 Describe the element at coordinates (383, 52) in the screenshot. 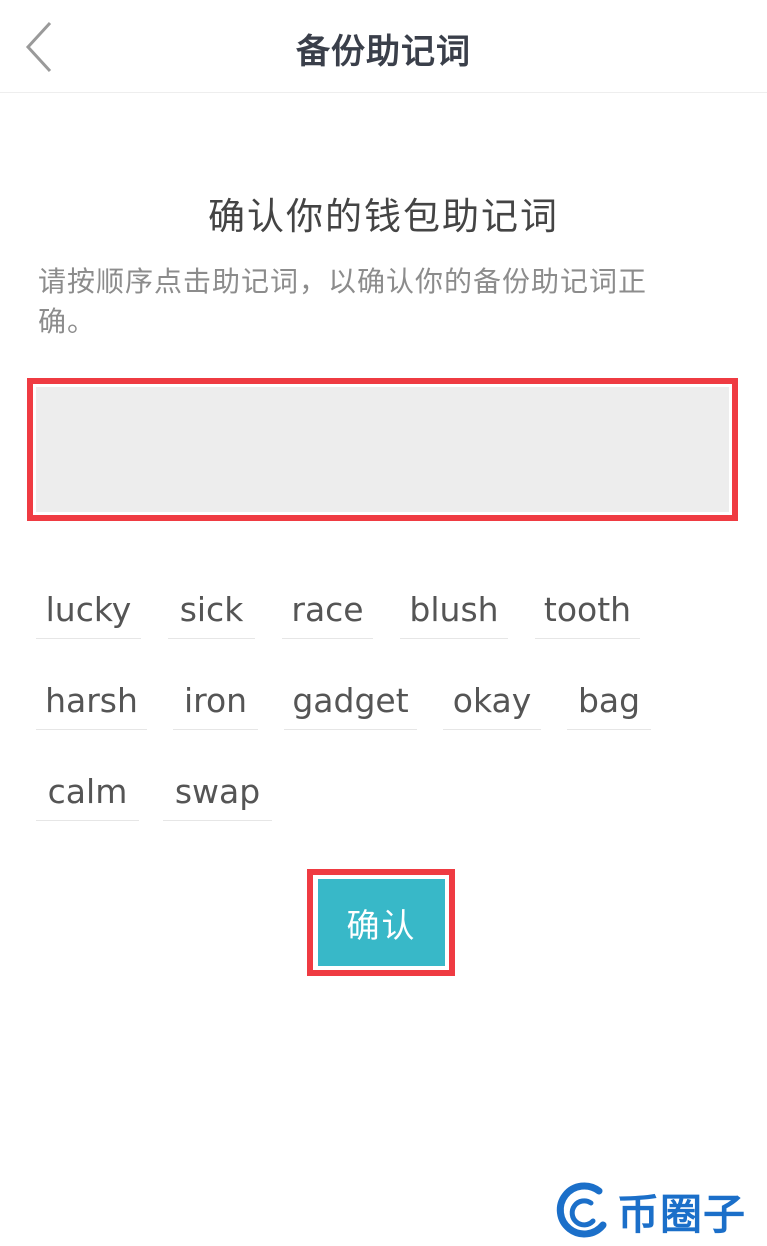

I see `page-title: 备份助记词` at that location.